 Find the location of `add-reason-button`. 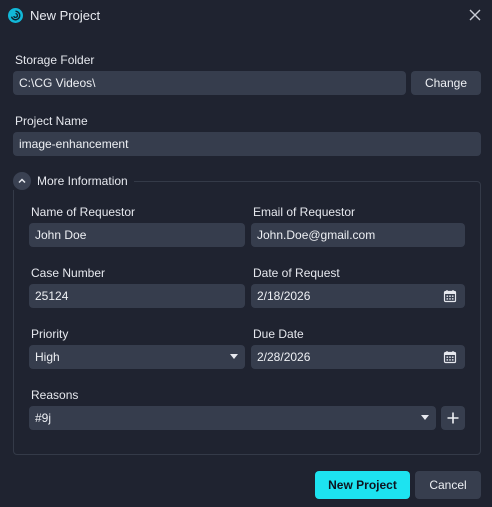

add-reason-button is located at coordinates (453, 418).